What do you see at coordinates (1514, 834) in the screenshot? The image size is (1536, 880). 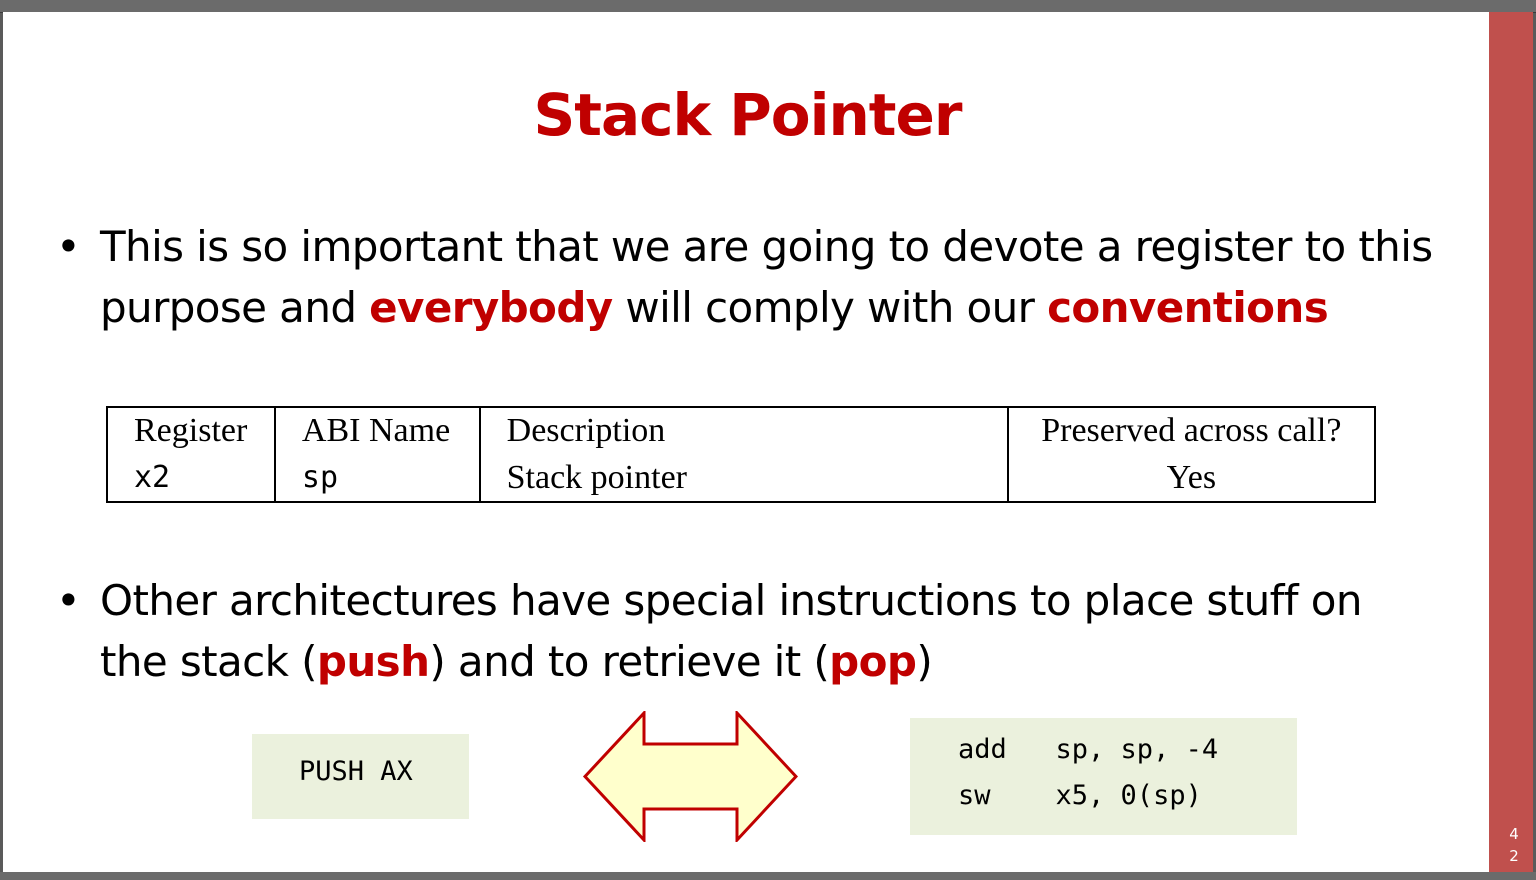 I see `page-number-digit: 4` at bounding box center [1514, 834].